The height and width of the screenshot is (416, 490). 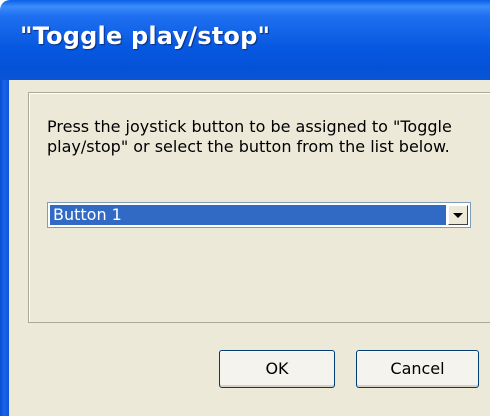 I want to click on dialog-title: "Toggle play/stop", so click(x=145, y=36).